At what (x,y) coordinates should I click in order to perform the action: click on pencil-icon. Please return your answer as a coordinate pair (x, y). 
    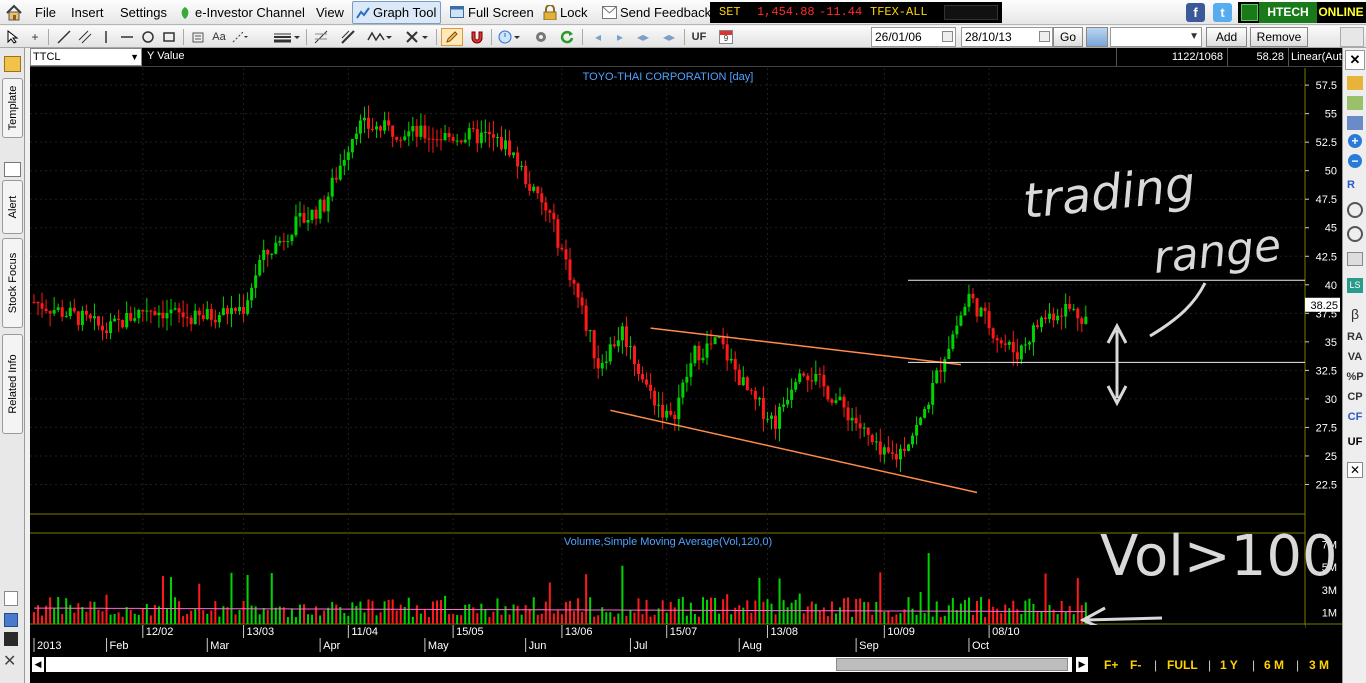
    Looking at the image, I should click on (452, 37).